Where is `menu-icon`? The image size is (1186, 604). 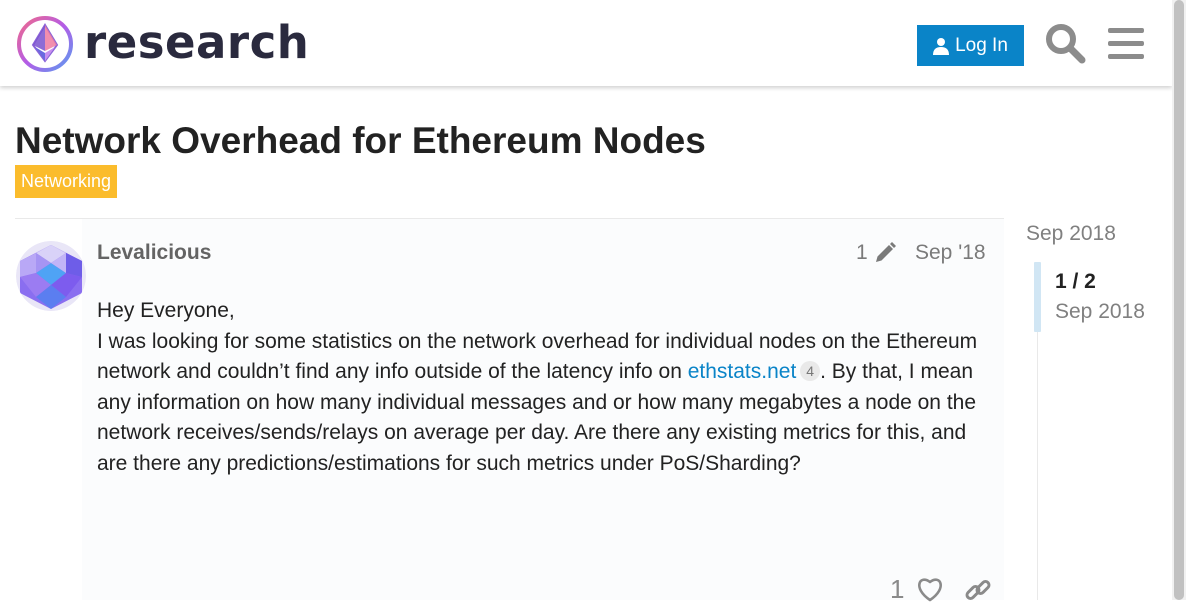 menu-icon is located at coordinates (1126, 43).